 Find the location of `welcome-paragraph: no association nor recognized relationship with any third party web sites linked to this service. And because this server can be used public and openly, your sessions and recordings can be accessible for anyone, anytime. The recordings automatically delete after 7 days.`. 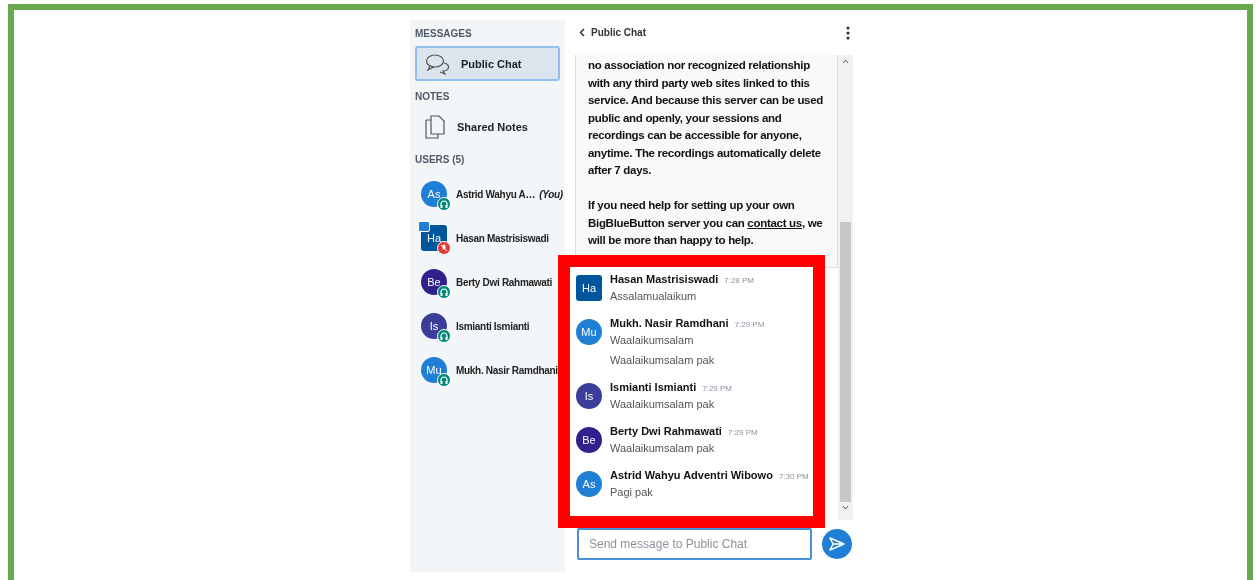

welcome-paragraph: no association nor recognized relationship with any third party web sites linked to this service. And because this server can be used public and openly, your sessions and recordings can be accessible for anyone, anytime. The recordings automatically delete after 7 days. is located at coordinates (706, 118).